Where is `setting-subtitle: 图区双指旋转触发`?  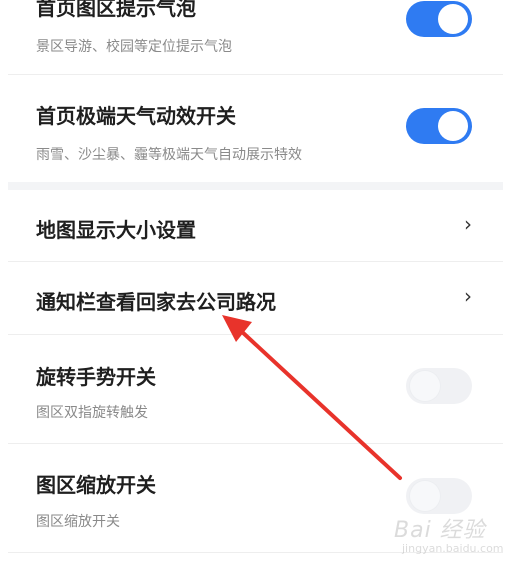
setting-subtitle: 图区双指旋转触发 is located at coordinates (92, 413).